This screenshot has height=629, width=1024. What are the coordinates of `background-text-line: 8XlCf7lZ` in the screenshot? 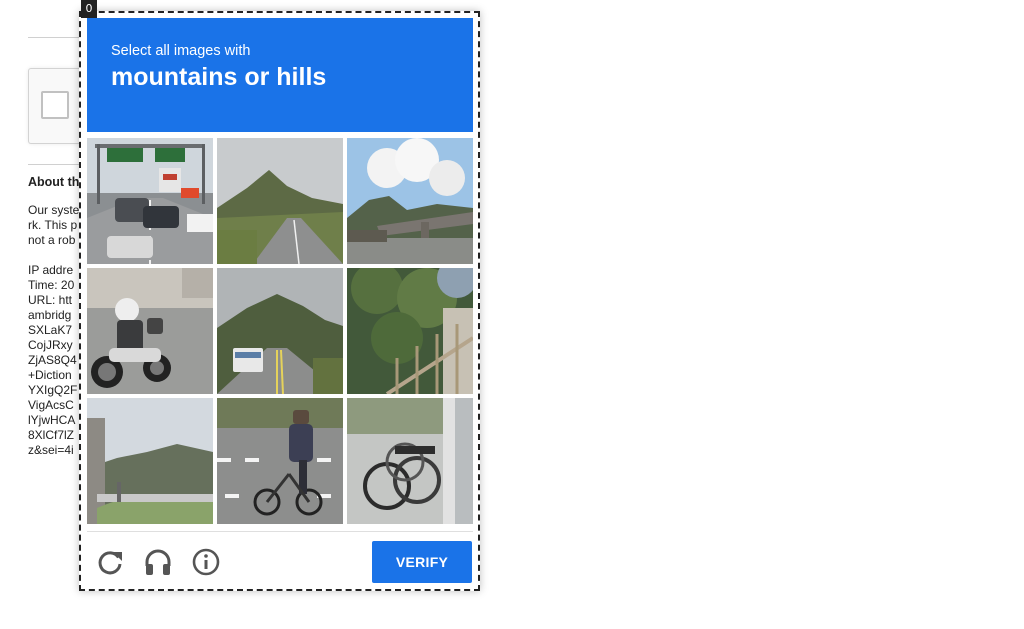 It's located at (51, 435).